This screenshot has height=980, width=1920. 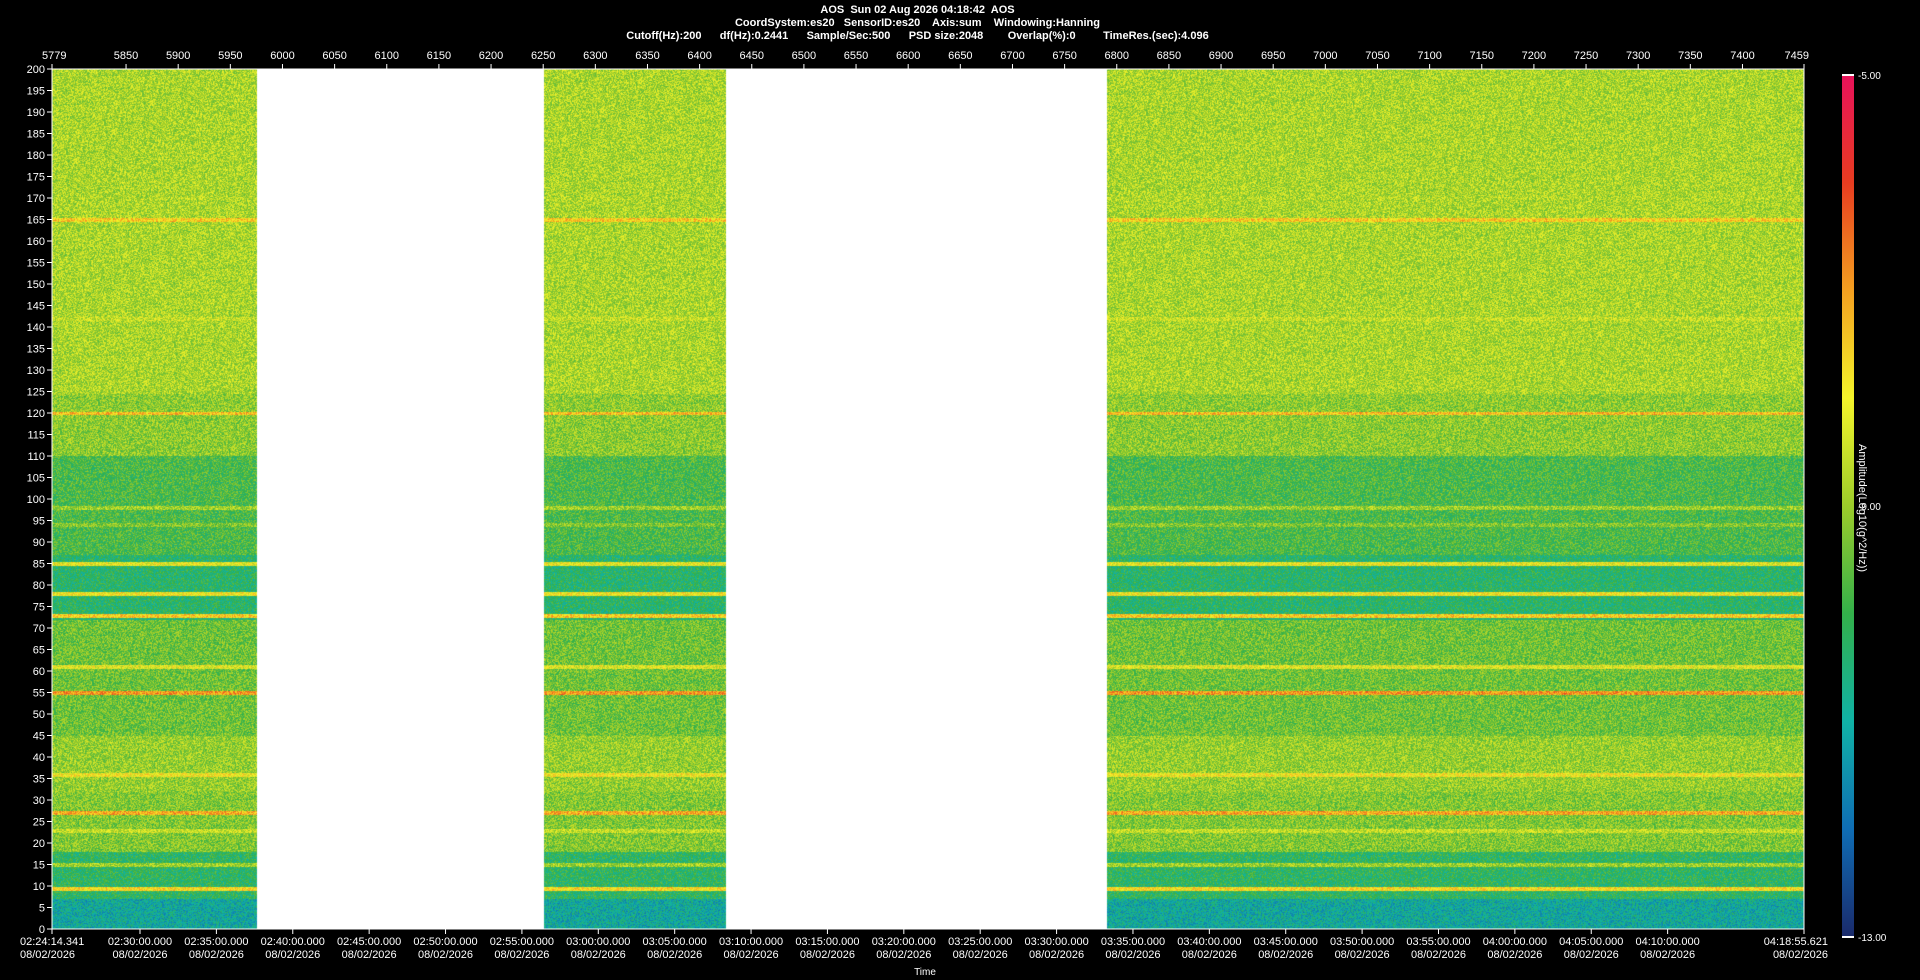 I want to click on top-tick-label: 7350, so click(x=1690, y=56).